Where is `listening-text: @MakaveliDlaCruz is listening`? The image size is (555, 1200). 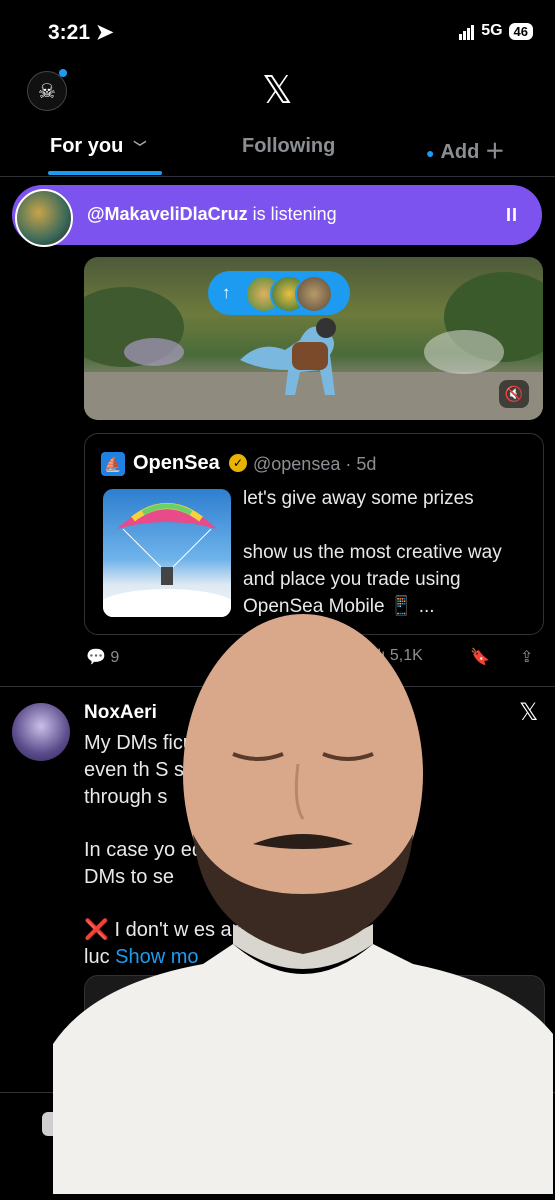 listening-text: @MakaveliDlaCruz is listening is located at coordinates (212, 214).